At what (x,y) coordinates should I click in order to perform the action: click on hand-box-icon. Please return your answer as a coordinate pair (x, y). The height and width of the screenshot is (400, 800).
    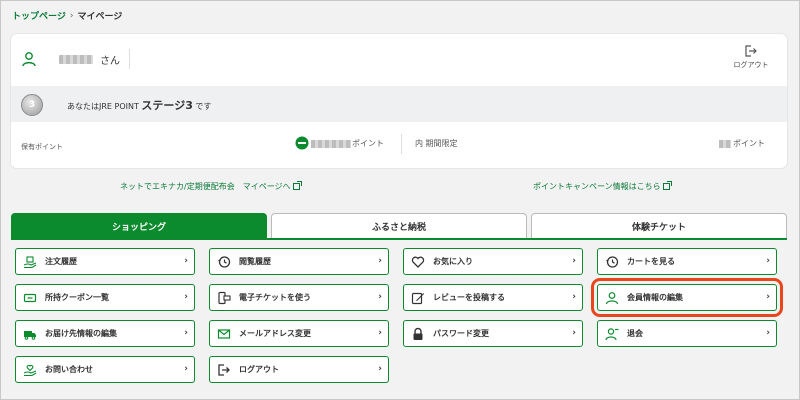
    Looking at the image, I should click on (30, 262).